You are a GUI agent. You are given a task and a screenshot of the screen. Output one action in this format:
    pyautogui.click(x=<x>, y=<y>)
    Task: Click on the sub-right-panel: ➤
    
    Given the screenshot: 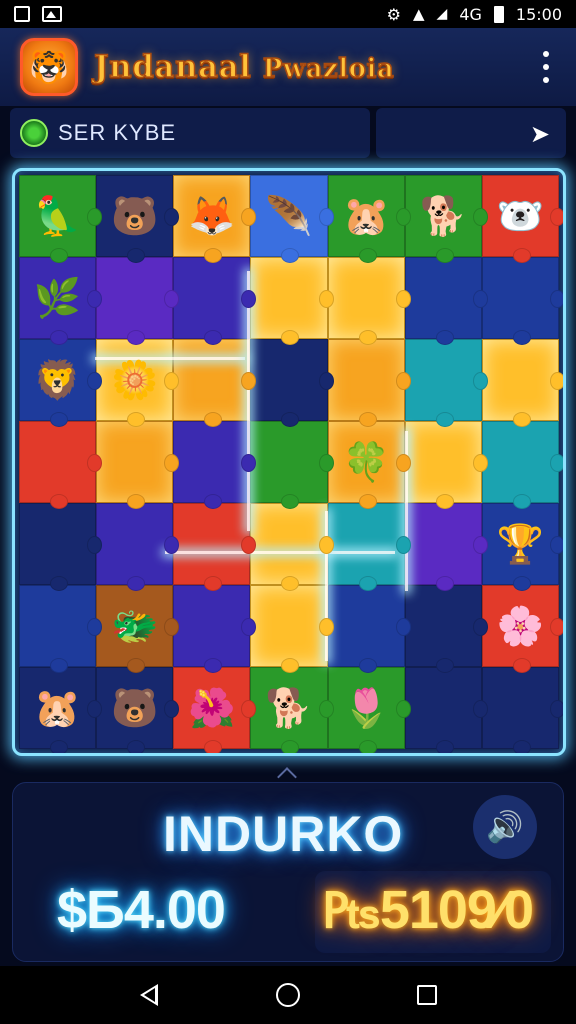 What is the action you would take?
    pyautogui.click(x=471, y=133)
    